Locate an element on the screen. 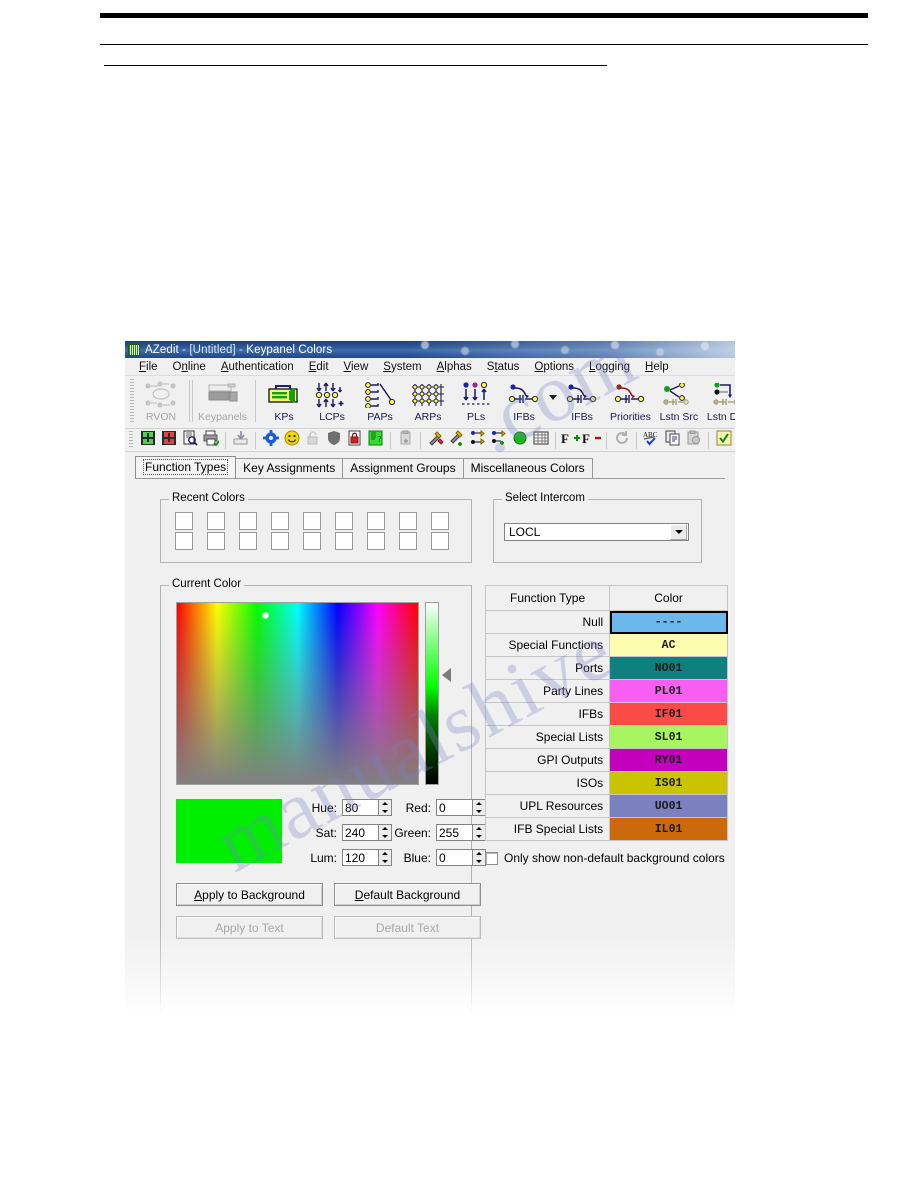 This screenshot has width=918, height=1188. blue-stepper: 0 is located at coordinates (461, 857).